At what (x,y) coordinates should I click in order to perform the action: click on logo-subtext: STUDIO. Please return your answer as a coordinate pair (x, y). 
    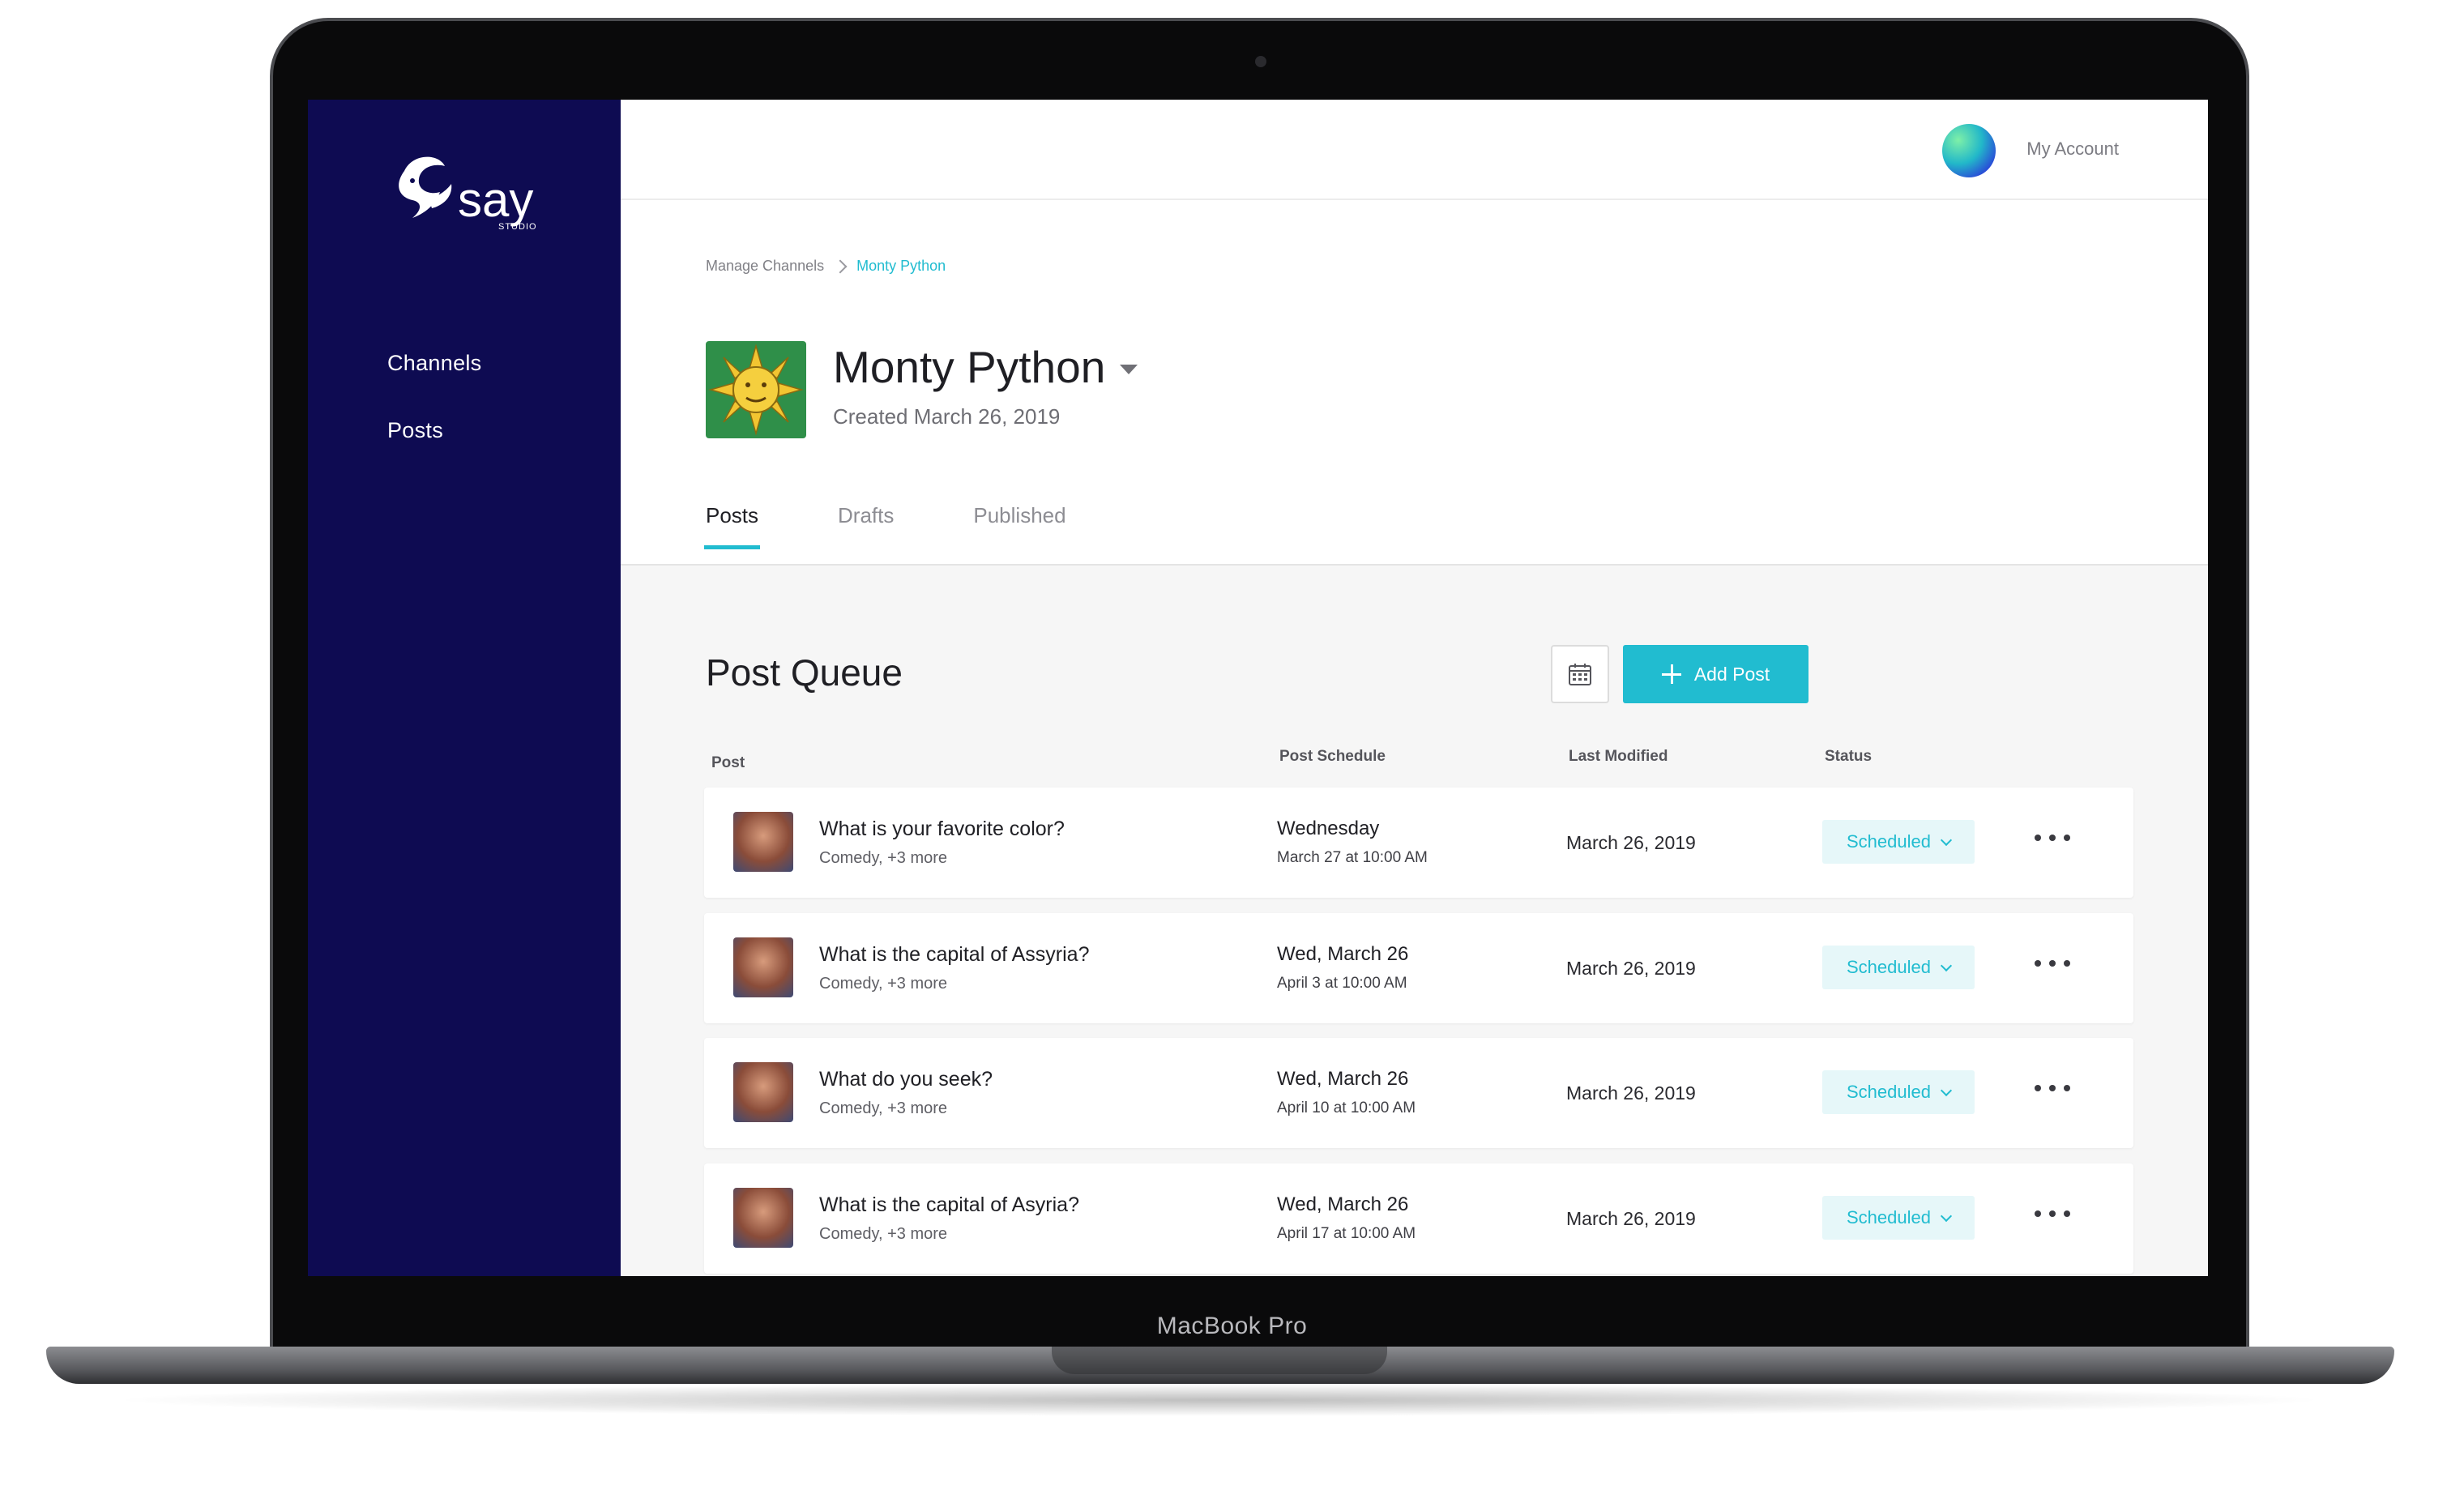
    Looking at the image, I should click on (517, 227).